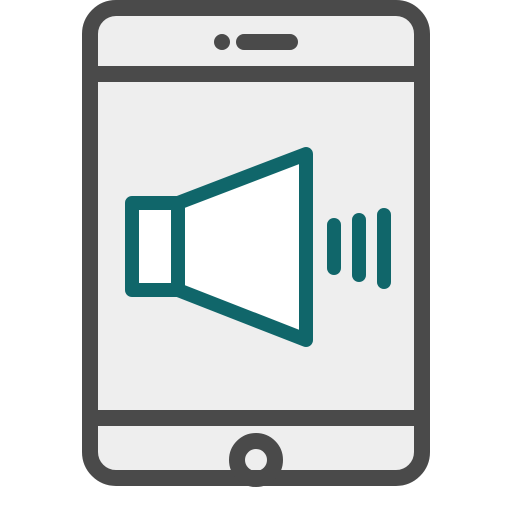 This screenshot has width=512, height=512. I want to click on front-camera-icon, so click(222, 42).